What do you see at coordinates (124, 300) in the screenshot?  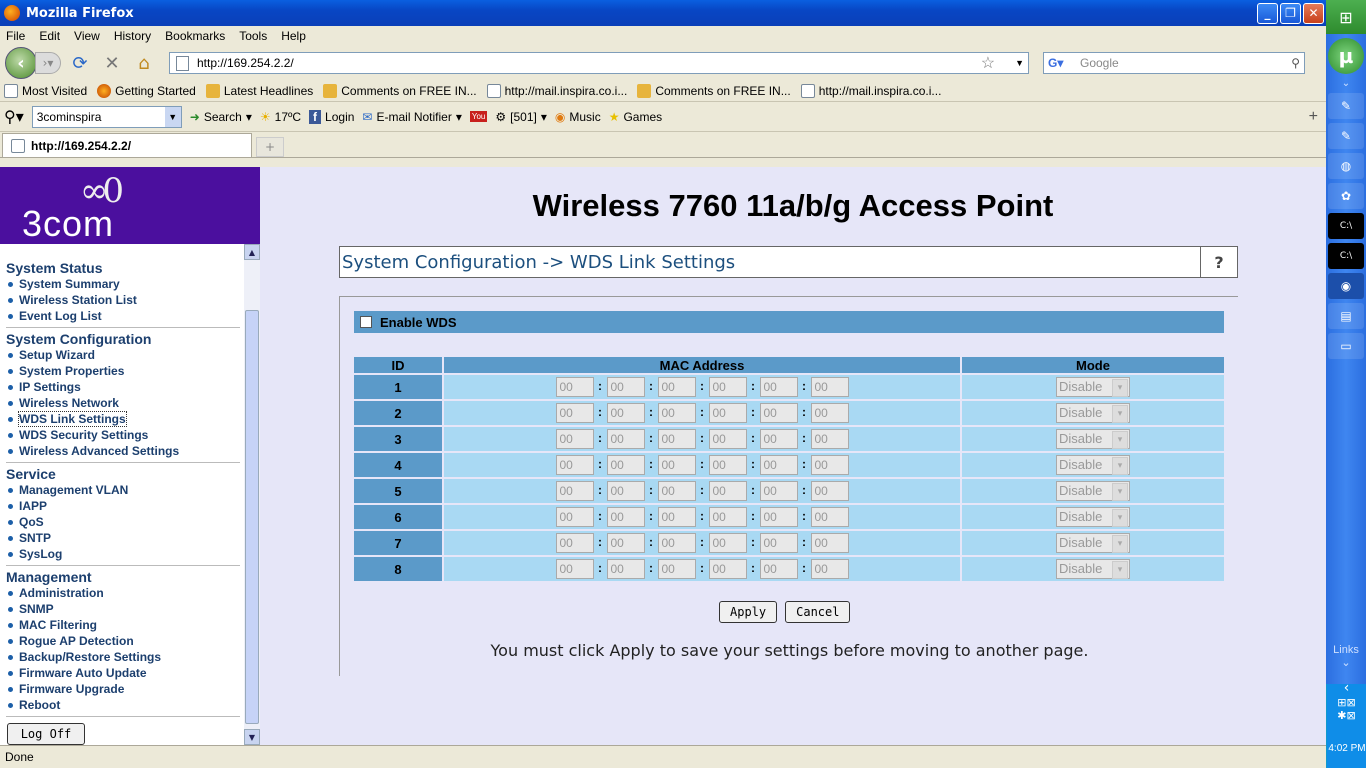 I see `sidebar-item-wireless-station-list: Wireless Station List` at bounding box center [124, 300].